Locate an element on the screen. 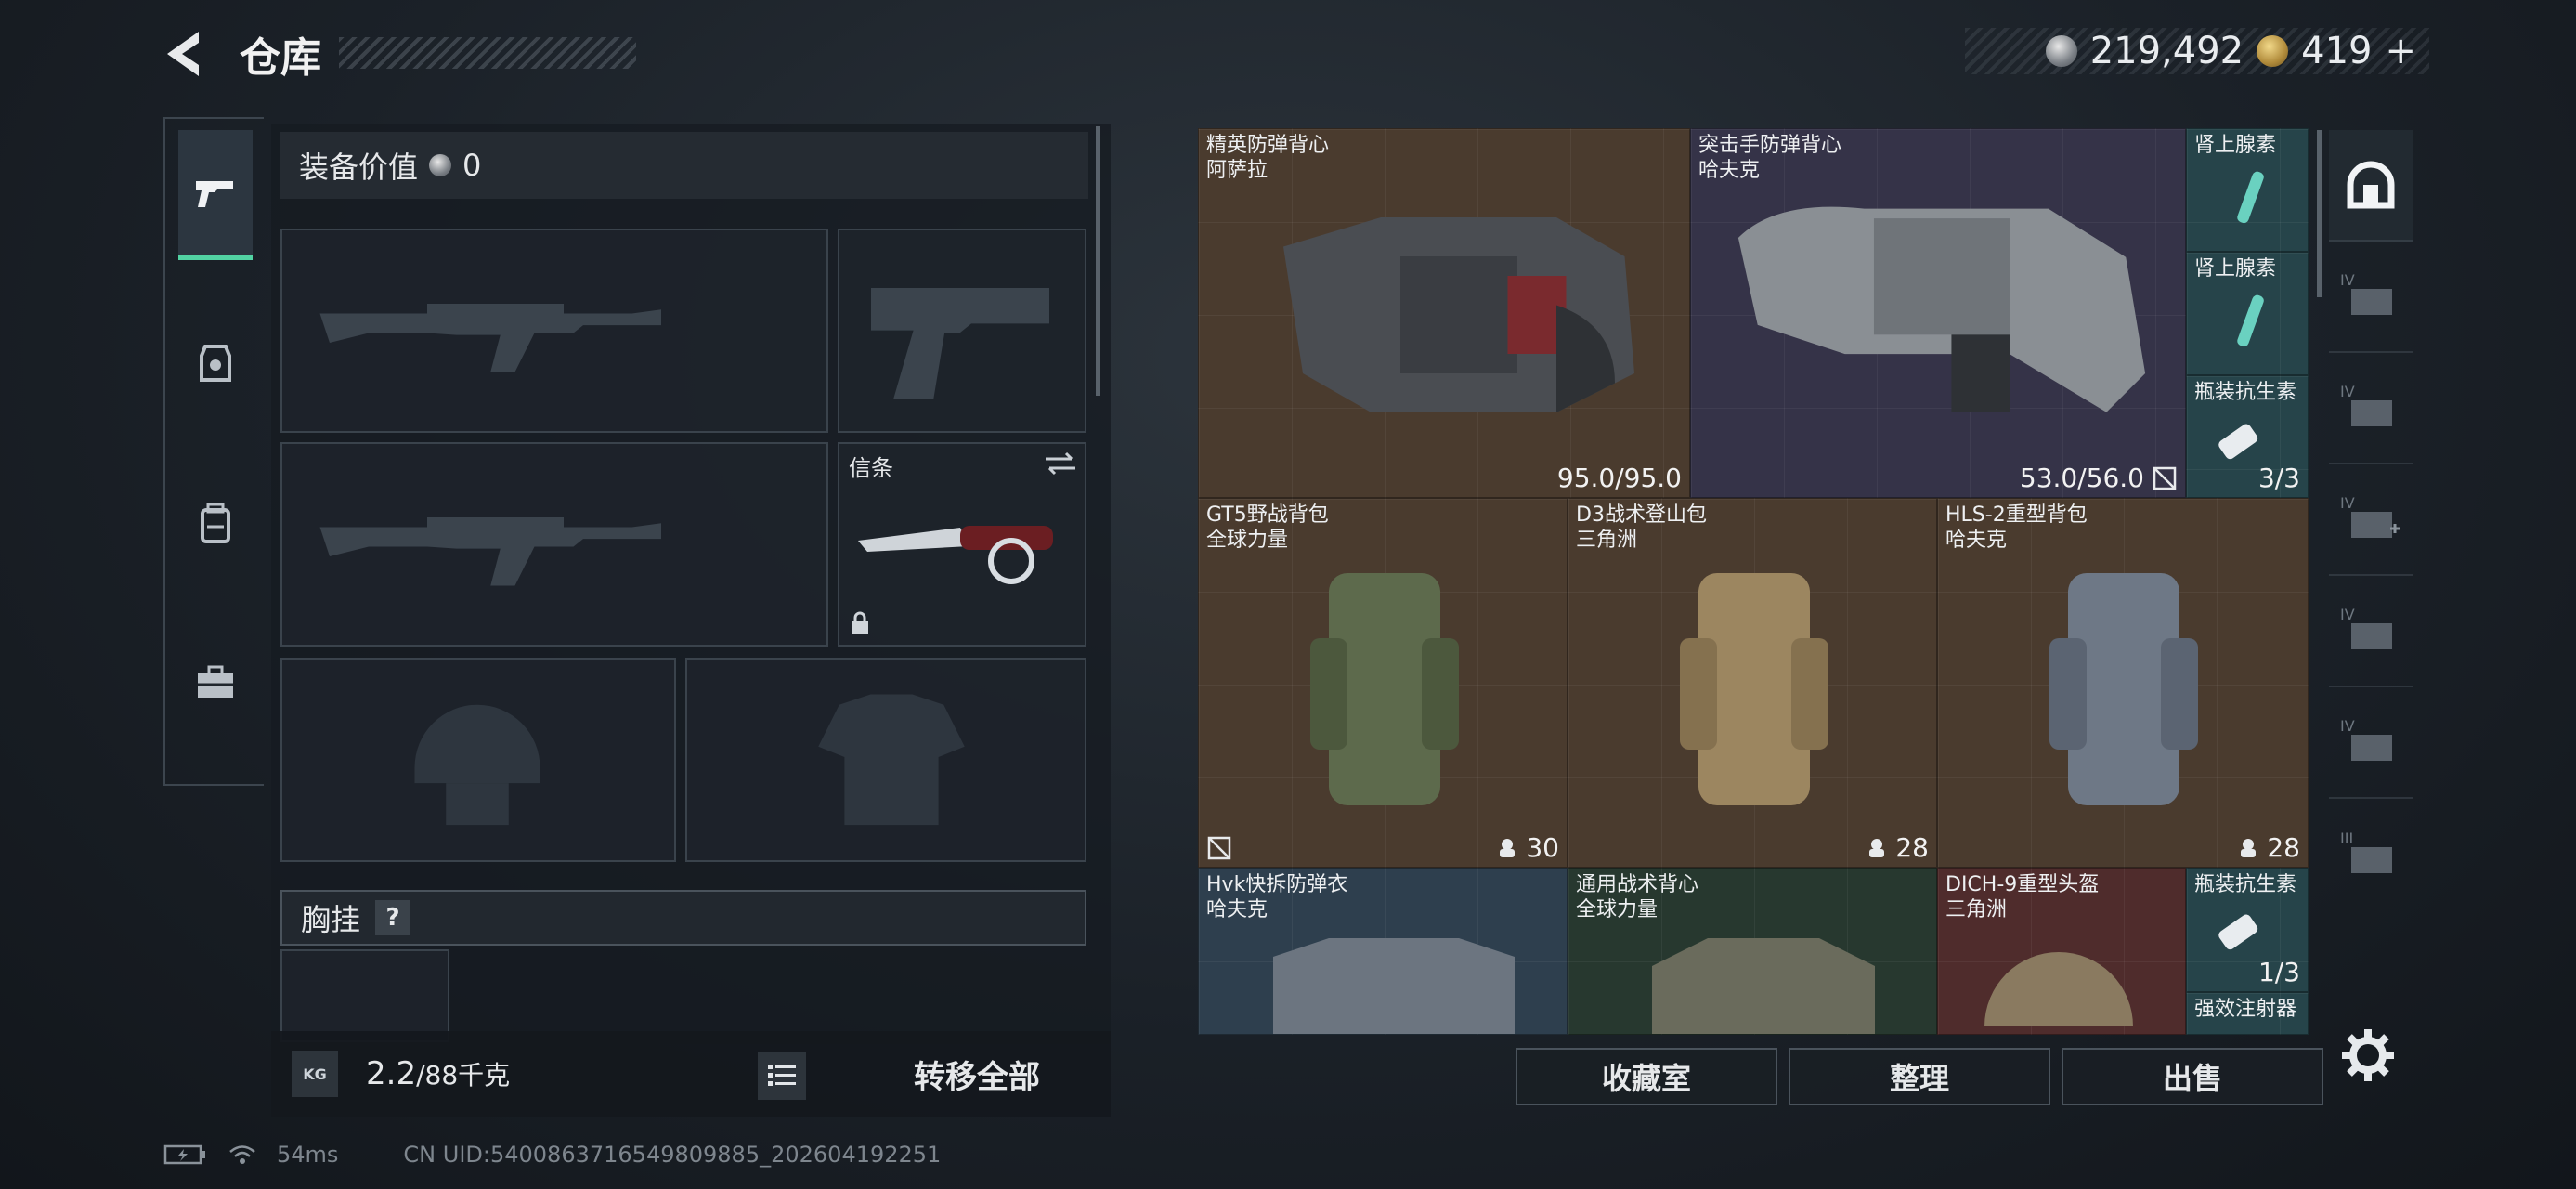 The width and height of the screenshot is (2576, 1189). item-count: 3/3 is located at coordinates (2279, 478).